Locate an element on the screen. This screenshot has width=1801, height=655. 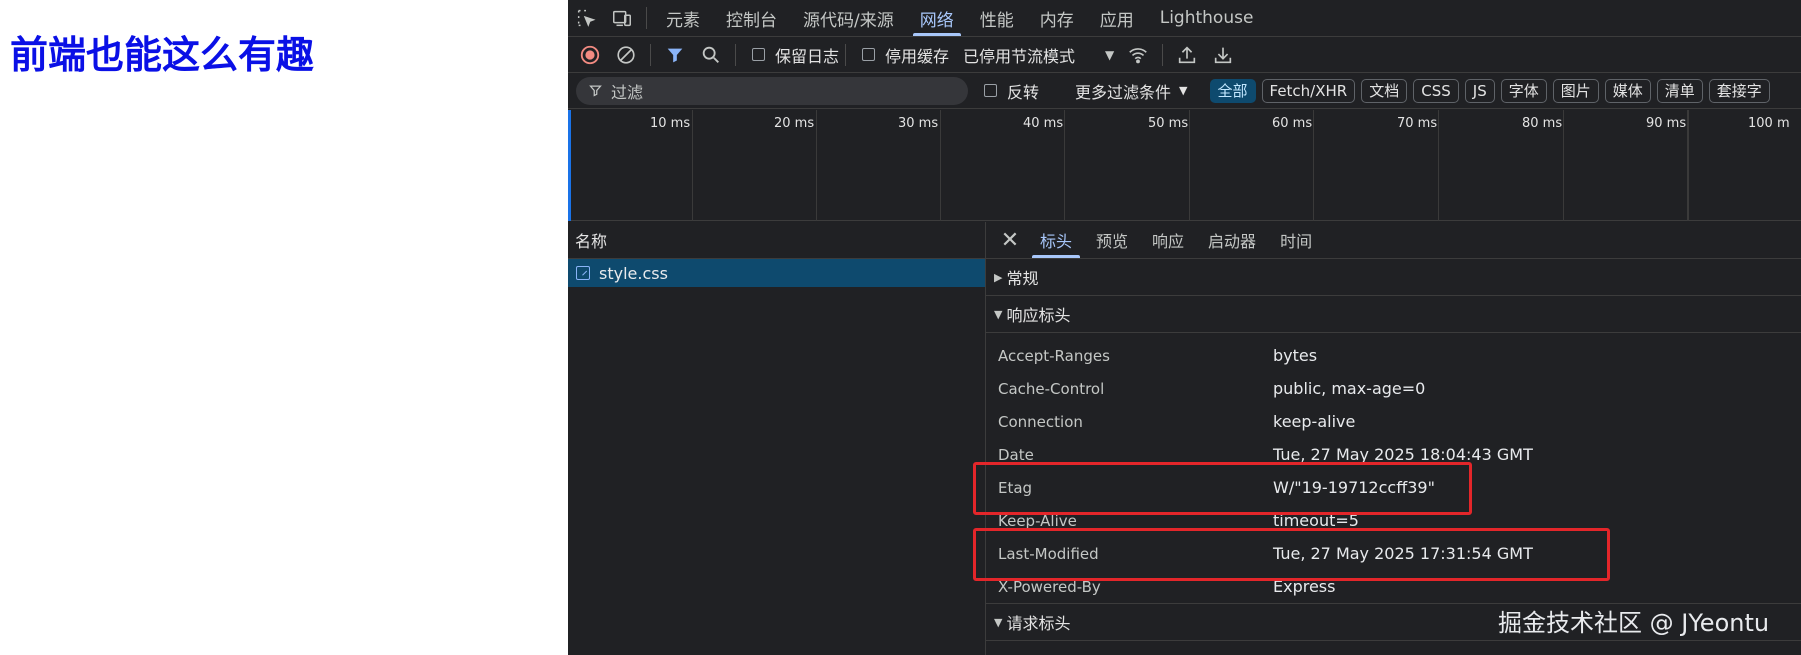
tab-preview: 预览 is located at coordinates (1112, 240).